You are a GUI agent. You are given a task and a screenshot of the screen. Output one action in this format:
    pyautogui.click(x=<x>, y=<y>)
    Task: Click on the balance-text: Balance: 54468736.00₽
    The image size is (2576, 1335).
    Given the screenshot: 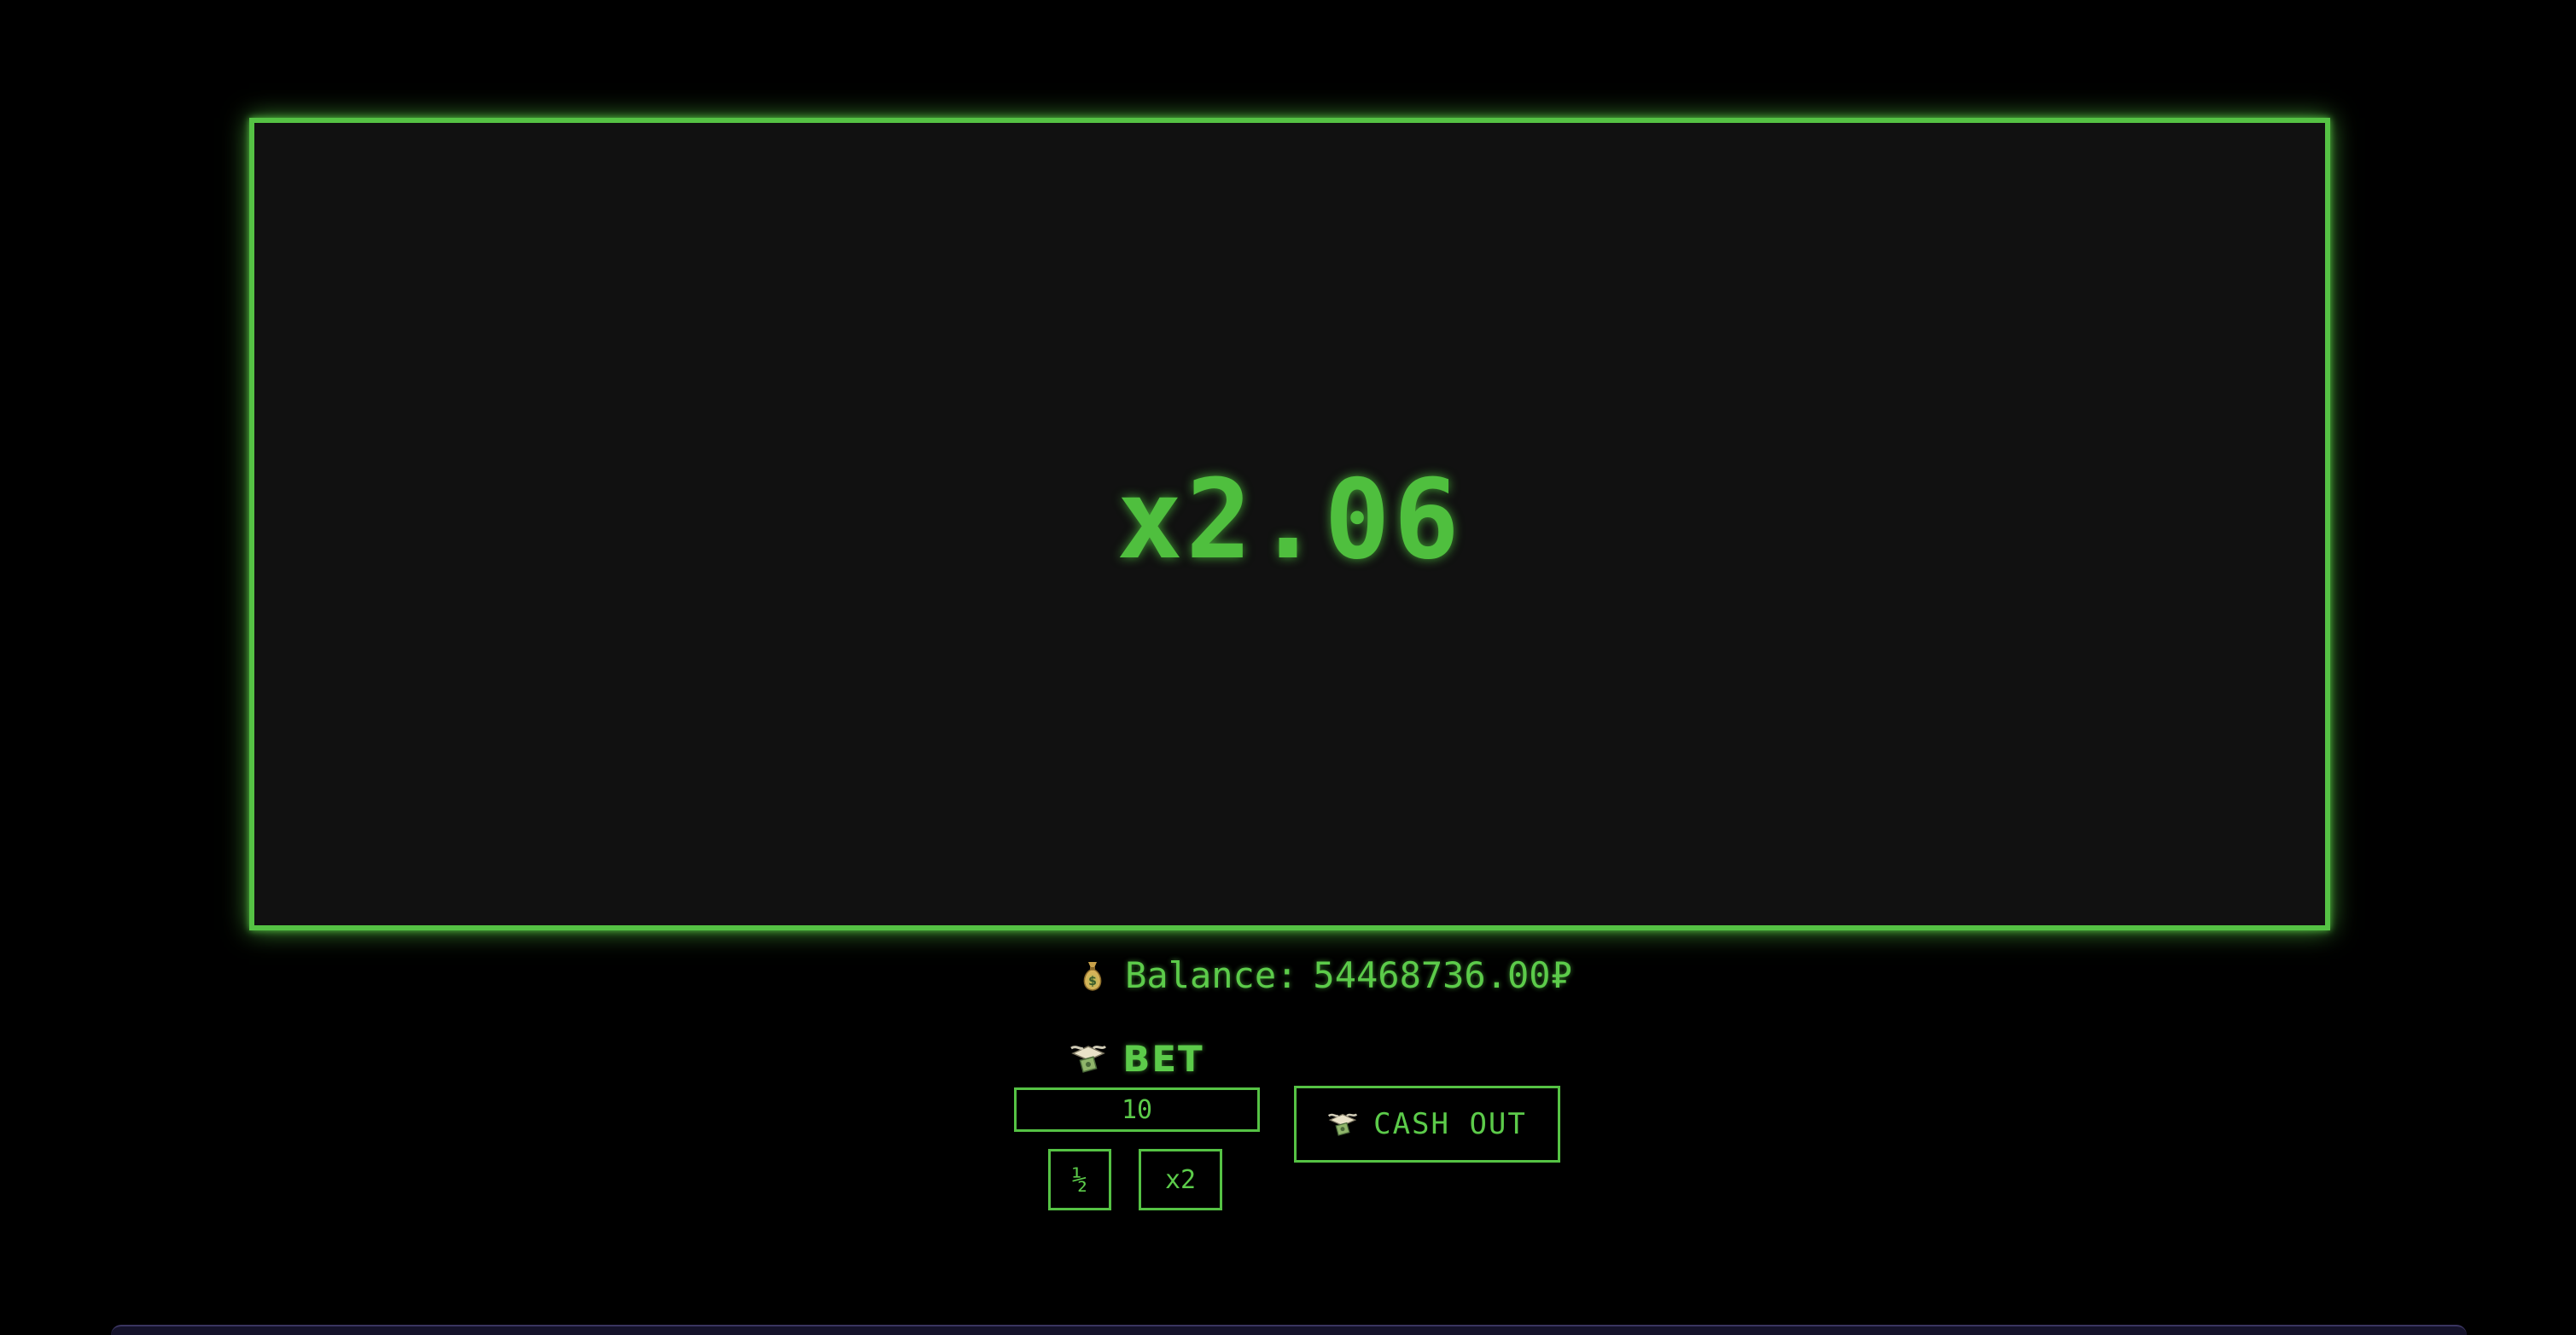 What is the action you would take?
    pyautogui.click(x=1348, y=975)
    